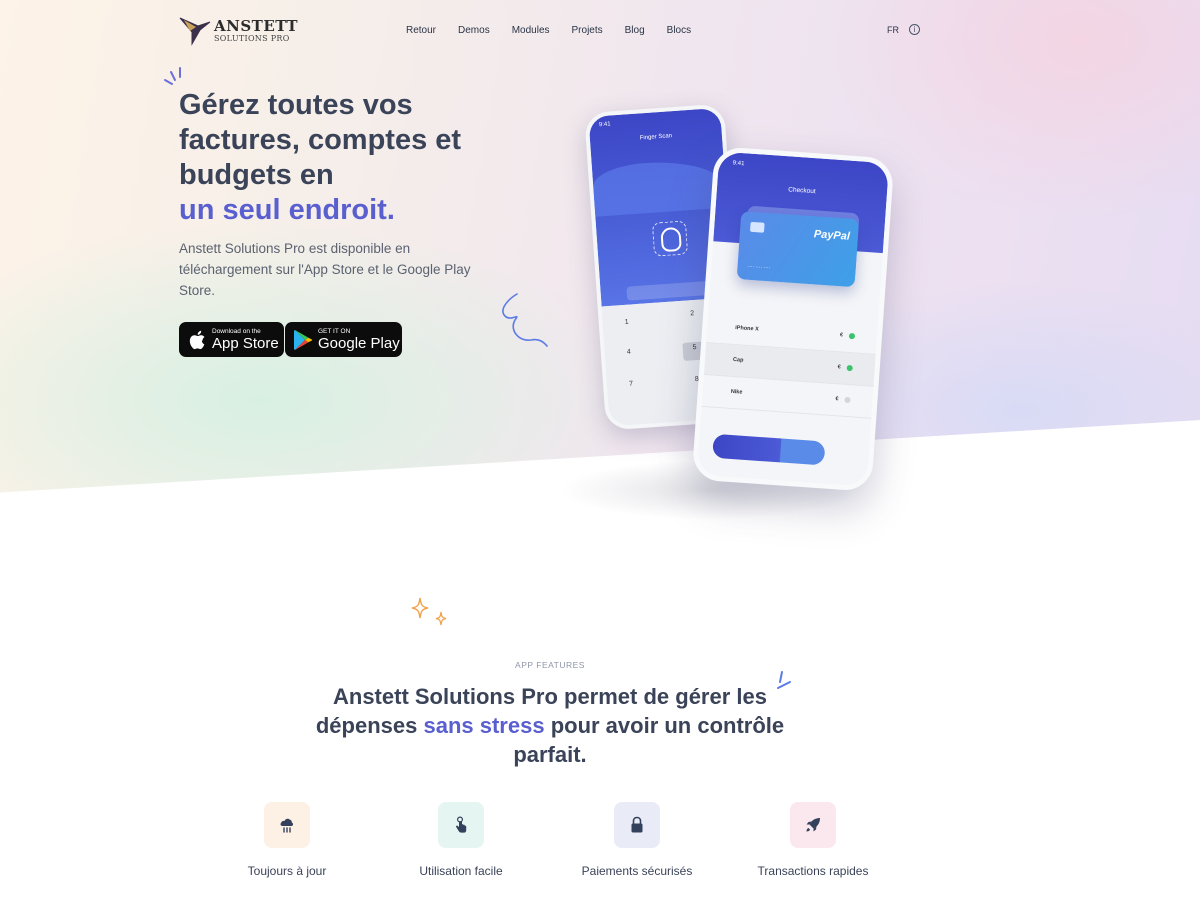 This screenshot has height=900, width=1200. What do you see at coordinates (587, 30) in the screenshot?
I see `nav-link-projets: Projets` at bounding box center [587, 30].